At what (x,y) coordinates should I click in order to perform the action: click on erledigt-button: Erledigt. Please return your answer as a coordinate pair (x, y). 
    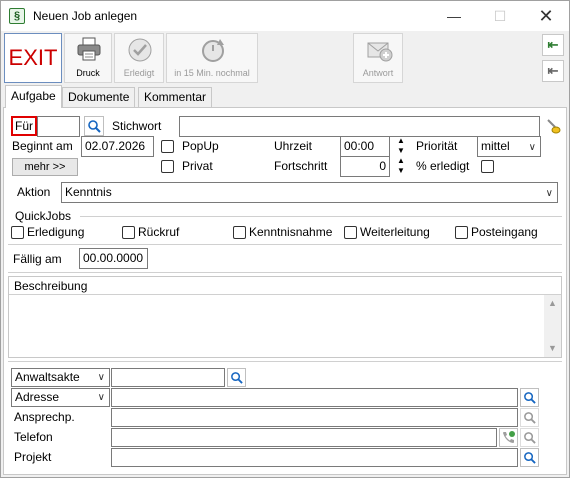
    Looking at the image, I should click on (139, 58).